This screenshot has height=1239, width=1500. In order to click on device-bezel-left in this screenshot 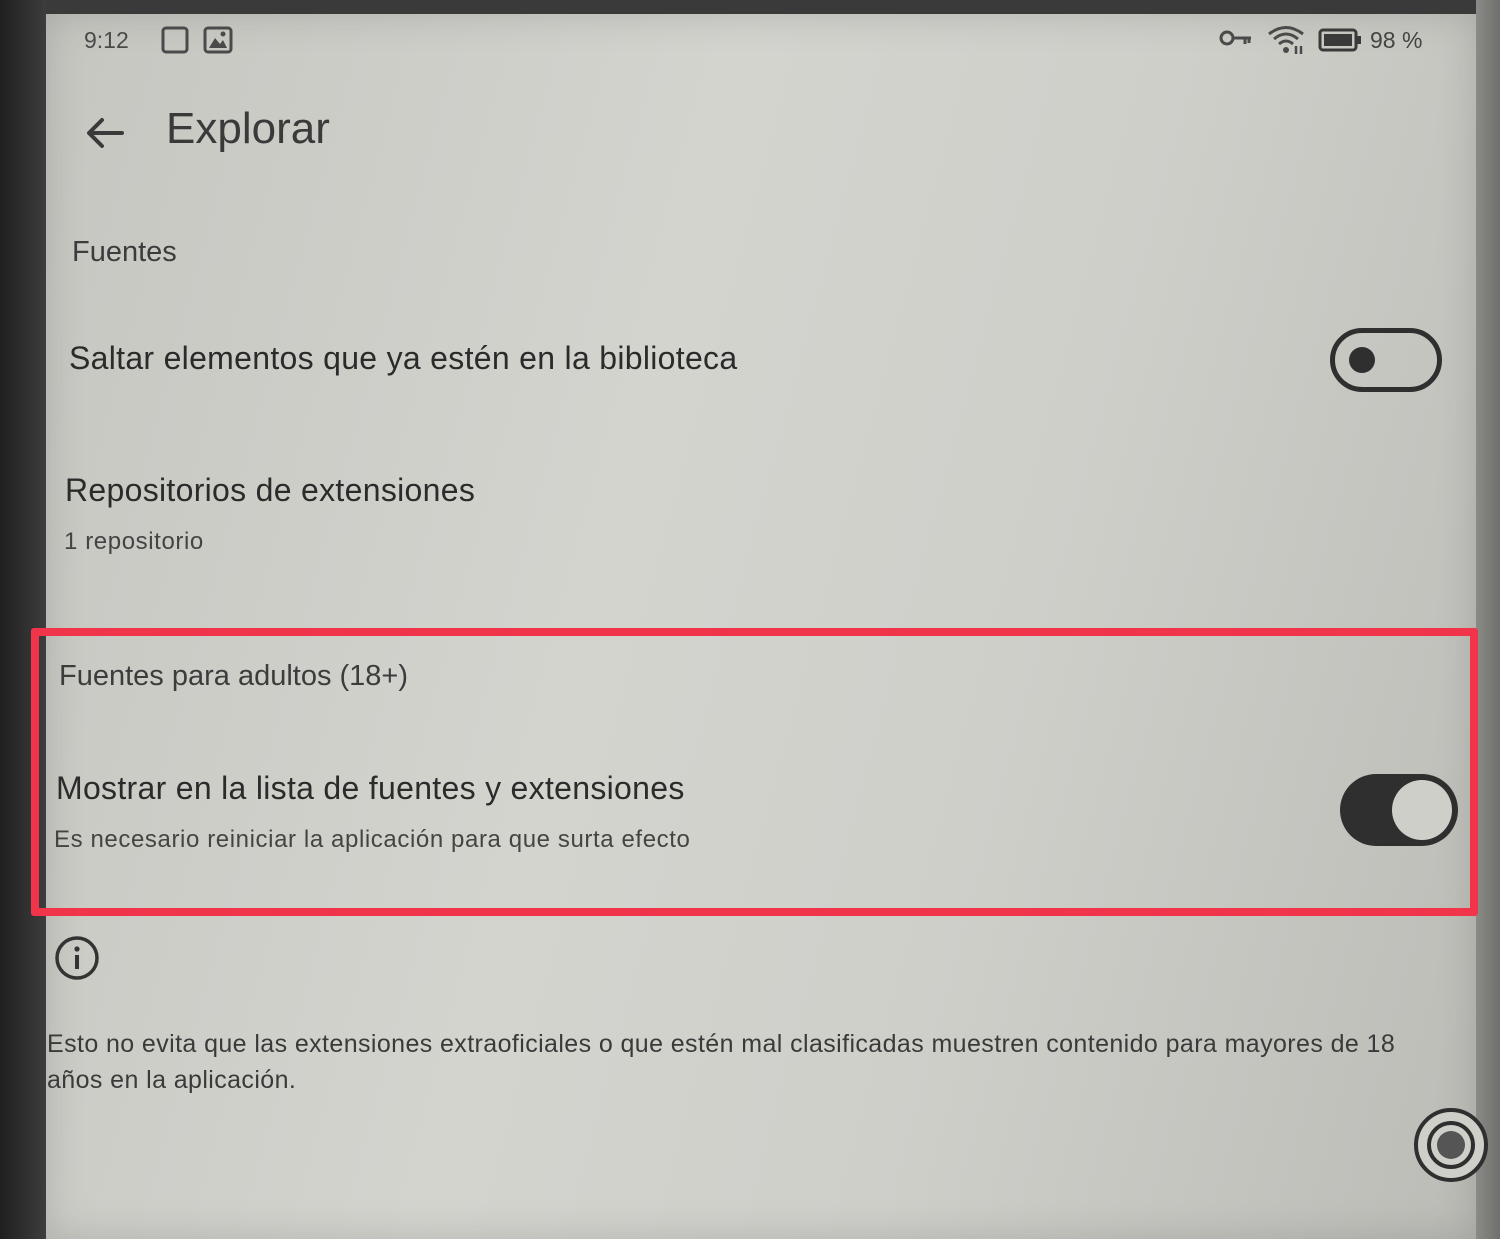, I will do `click(23, 619)`.